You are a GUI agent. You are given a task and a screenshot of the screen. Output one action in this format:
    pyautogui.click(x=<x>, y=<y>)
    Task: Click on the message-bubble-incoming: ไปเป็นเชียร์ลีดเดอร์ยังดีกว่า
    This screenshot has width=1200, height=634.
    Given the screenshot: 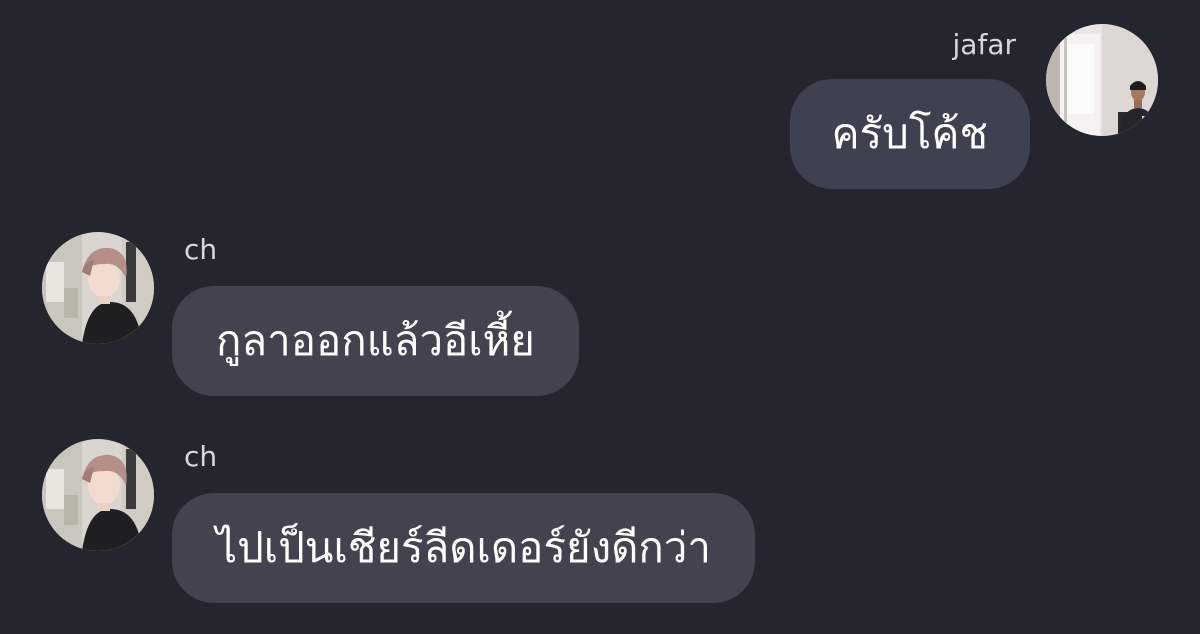 What is the action you would take?
    pyautogui.click(x=463, y=548)
    